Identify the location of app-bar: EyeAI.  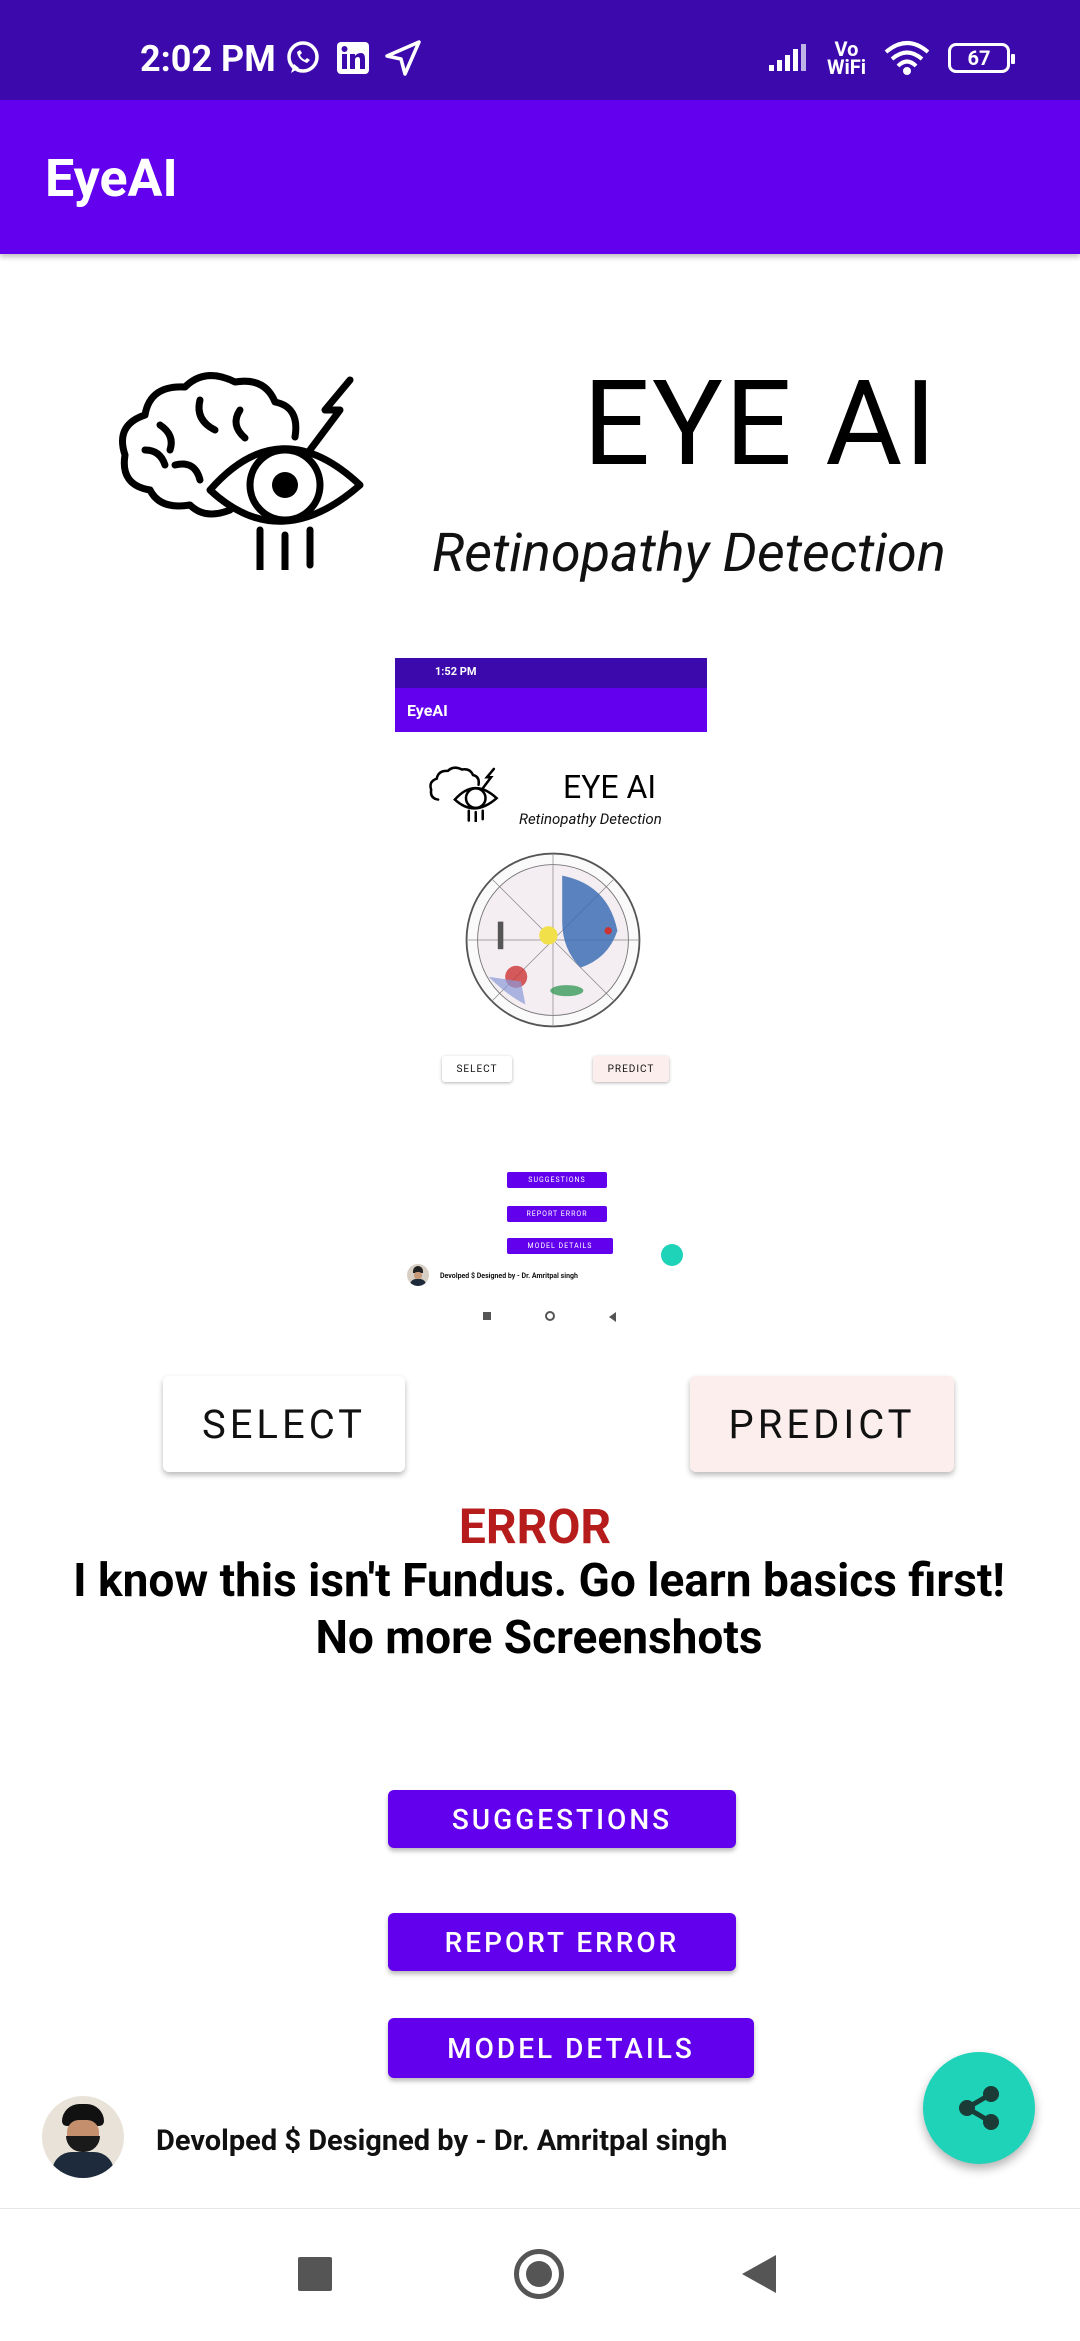
(540, 177).